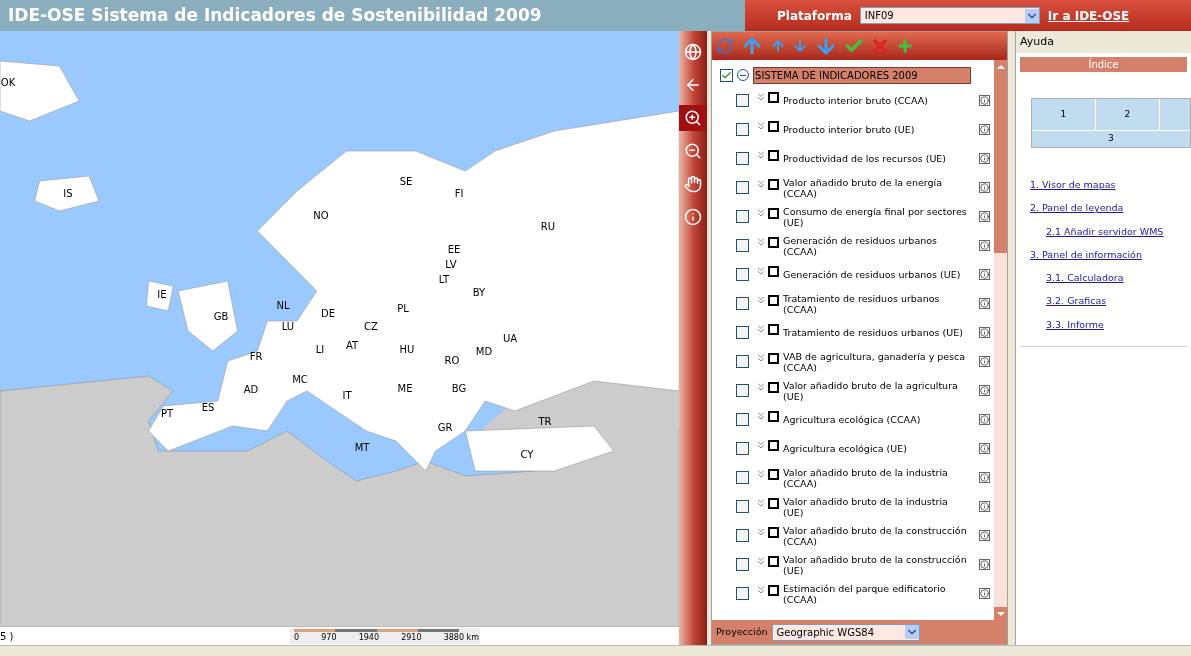 This screenshot has height=656, width=1191. I want to click on help-link: 3.2. Graficas, so click(1118, 301).